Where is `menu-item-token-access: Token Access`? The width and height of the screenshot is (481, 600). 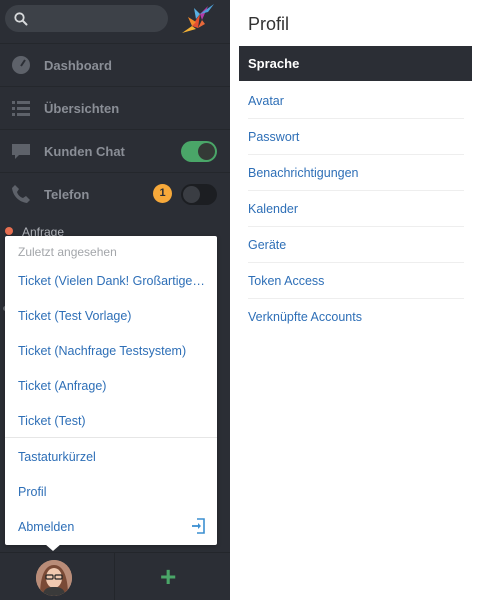
menu-item-token-access: Token Access is located at coordinates (356, 281).